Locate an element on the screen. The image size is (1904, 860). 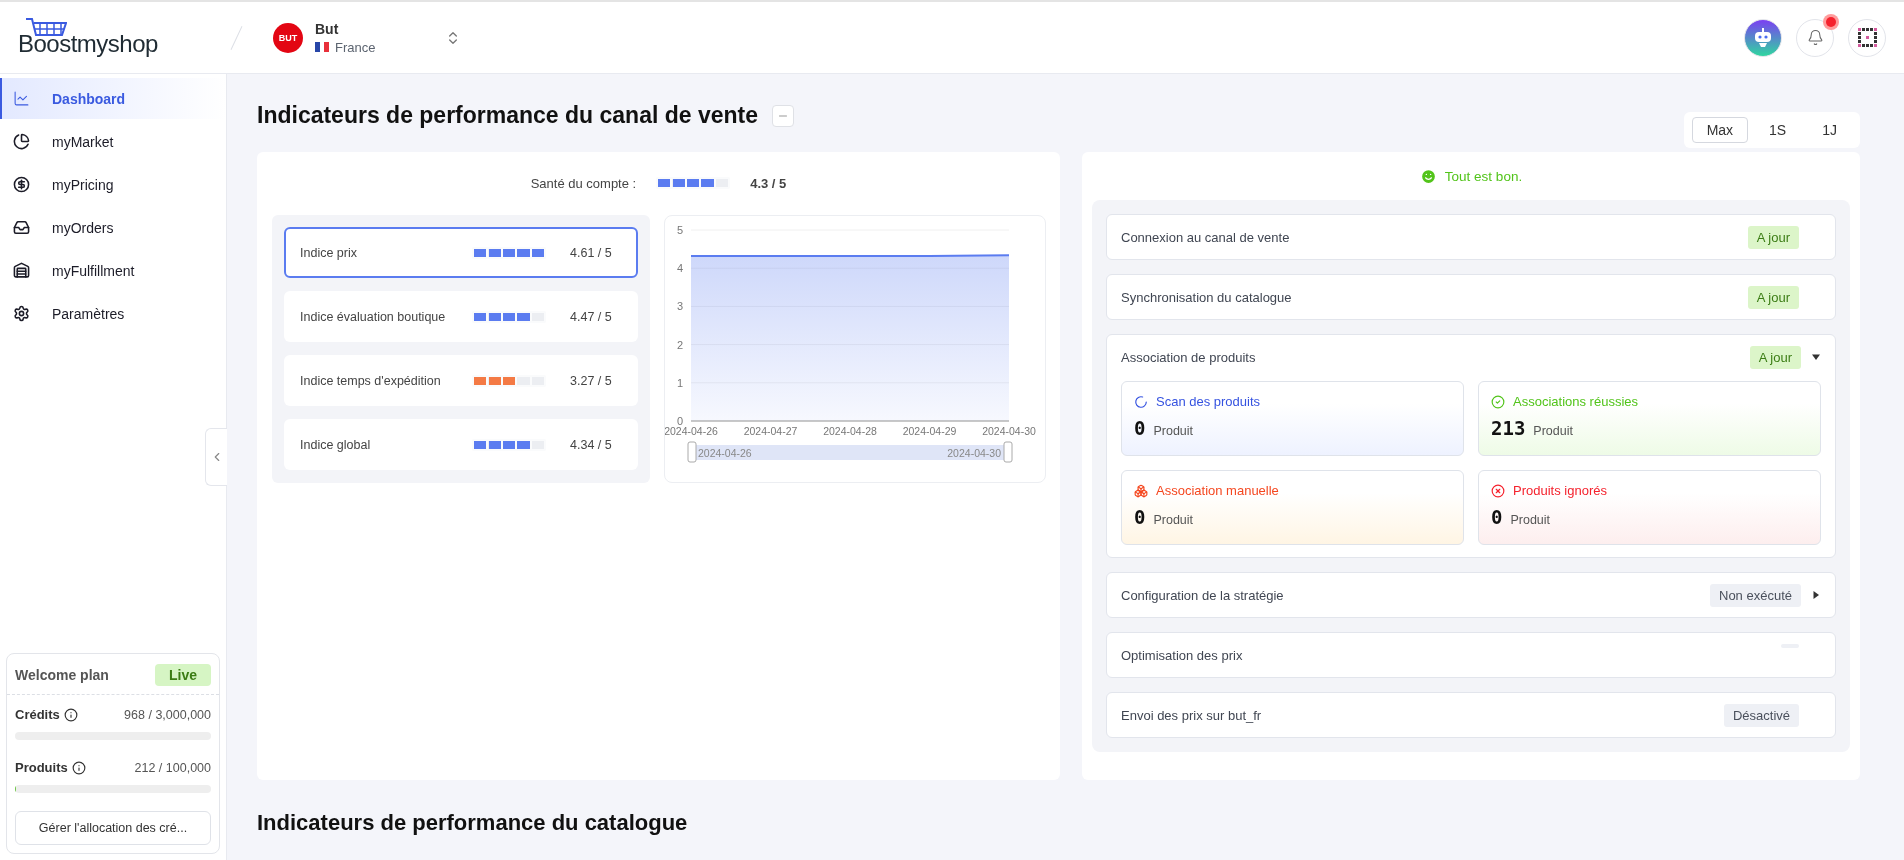
apps-button is located at coordinates (1867, 37).